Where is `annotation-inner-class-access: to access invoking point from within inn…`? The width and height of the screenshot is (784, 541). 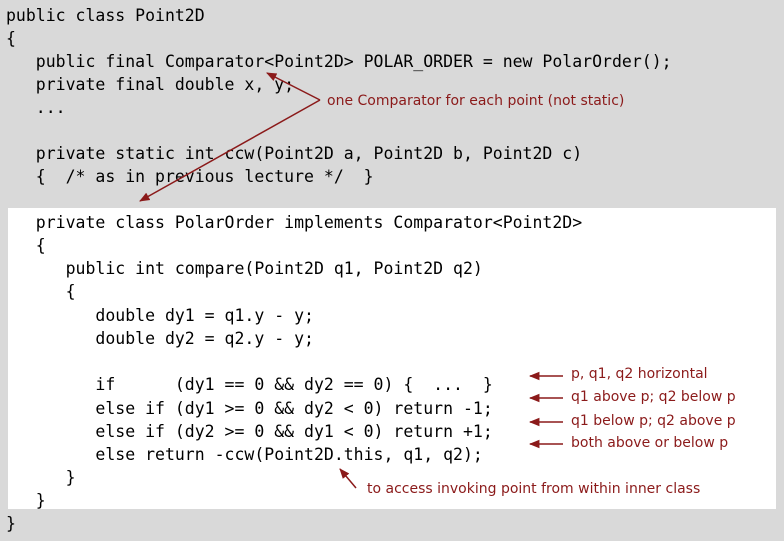 annotation-inner-class-access: to access invoking point from within inn… is located at coordinates (534, 489).